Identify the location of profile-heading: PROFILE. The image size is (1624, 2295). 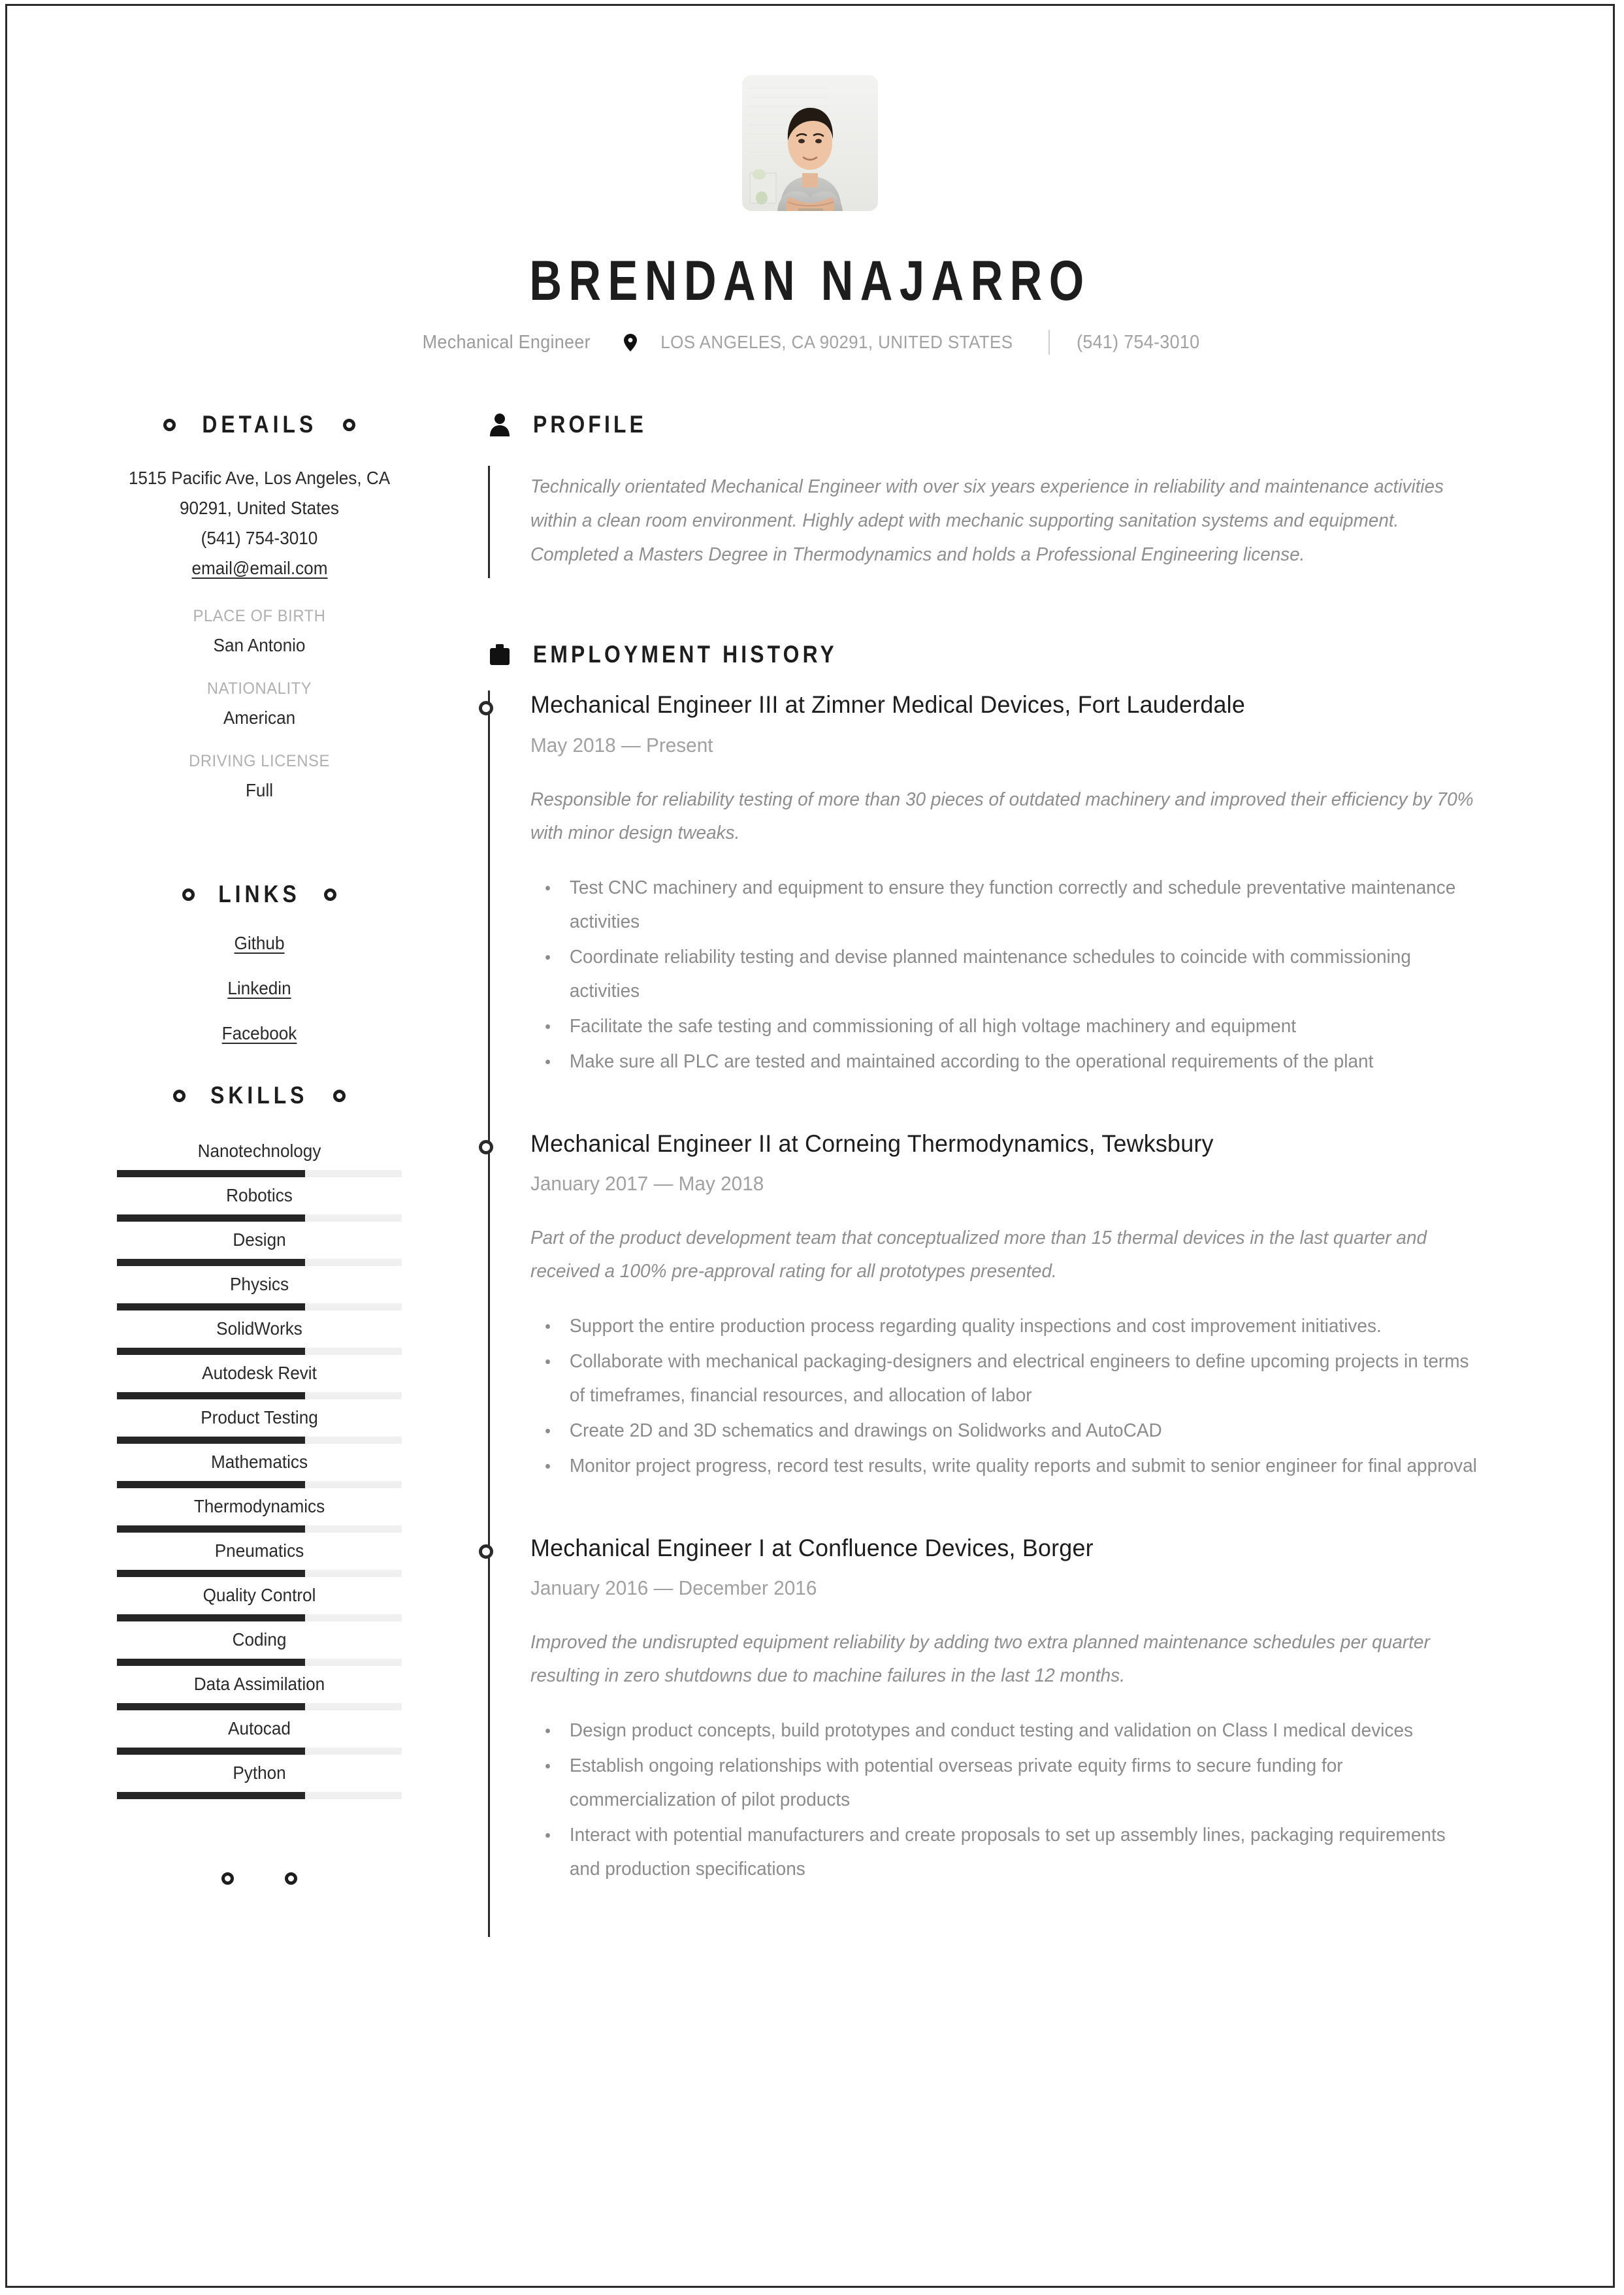
(1001, 424).